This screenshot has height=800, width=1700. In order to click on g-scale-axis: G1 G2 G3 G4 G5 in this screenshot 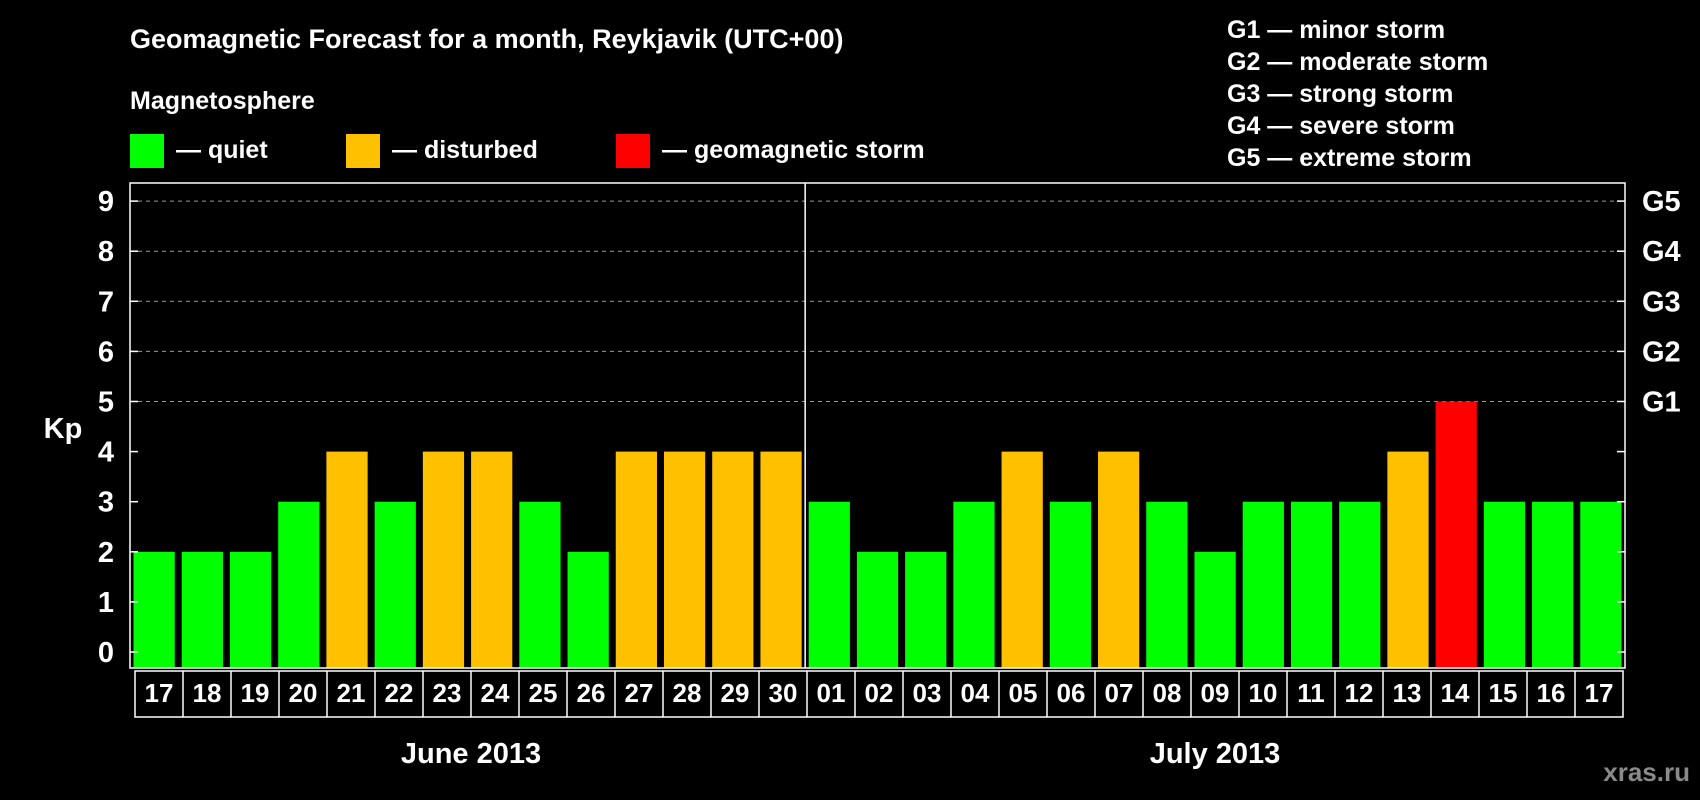, I will do `click(1661, 302)`.